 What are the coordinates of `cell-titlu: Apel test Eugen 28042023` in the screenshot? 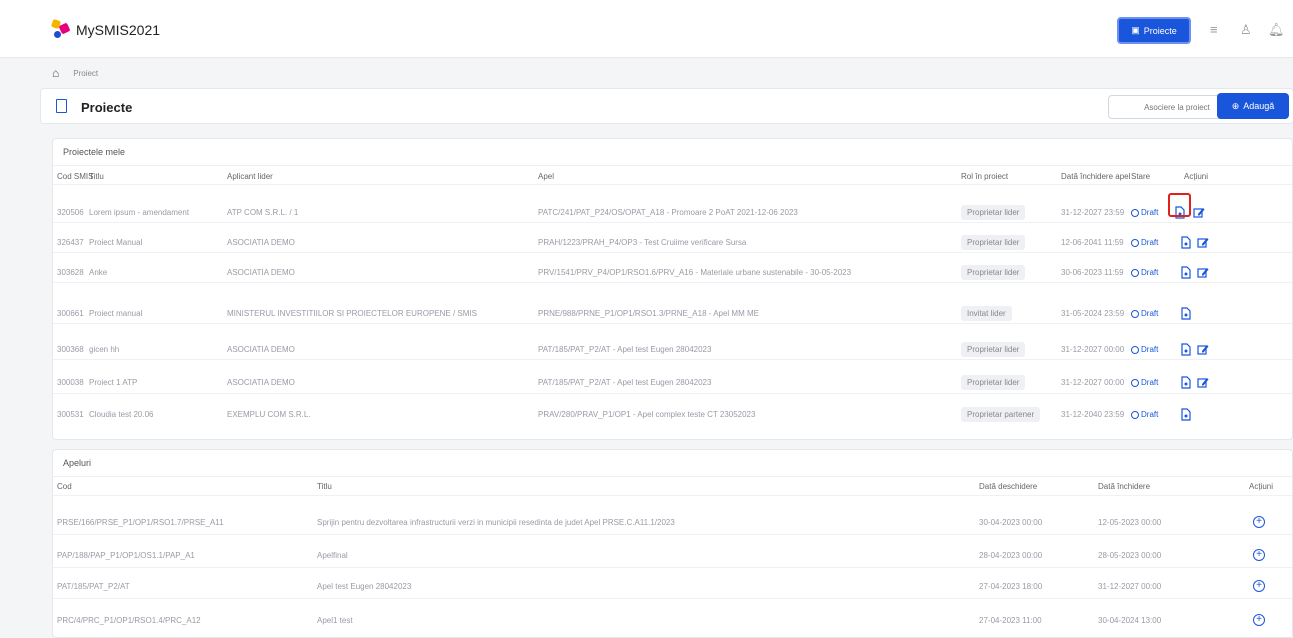 It's located at (364, 586).